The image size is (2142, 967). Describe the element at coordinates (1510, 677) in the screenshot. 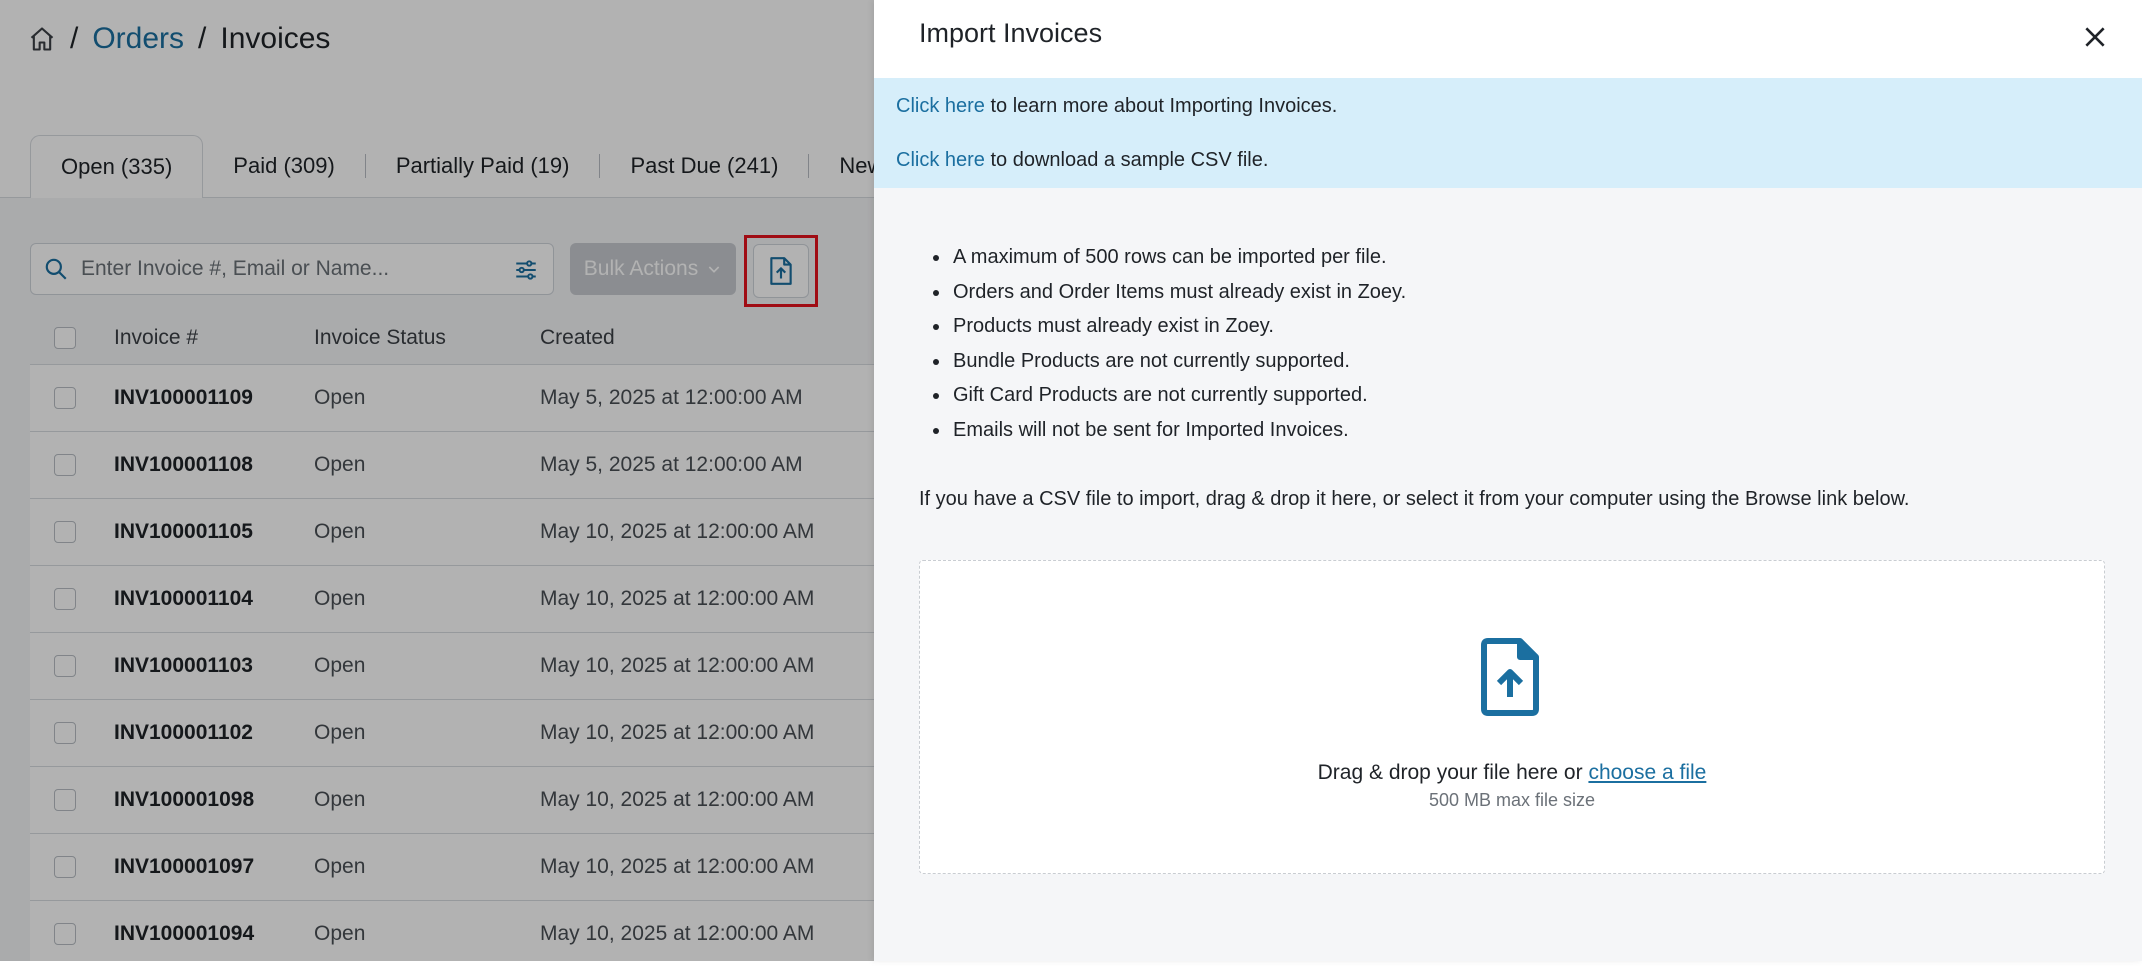

I see `file-upload-icon` at that location.